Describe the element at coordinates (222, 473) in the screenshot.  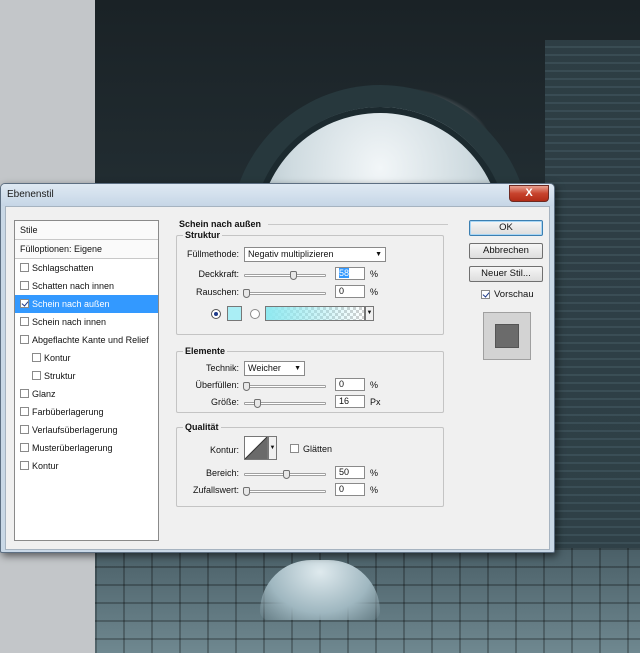
I see `range-label: Bereich:` at that location.